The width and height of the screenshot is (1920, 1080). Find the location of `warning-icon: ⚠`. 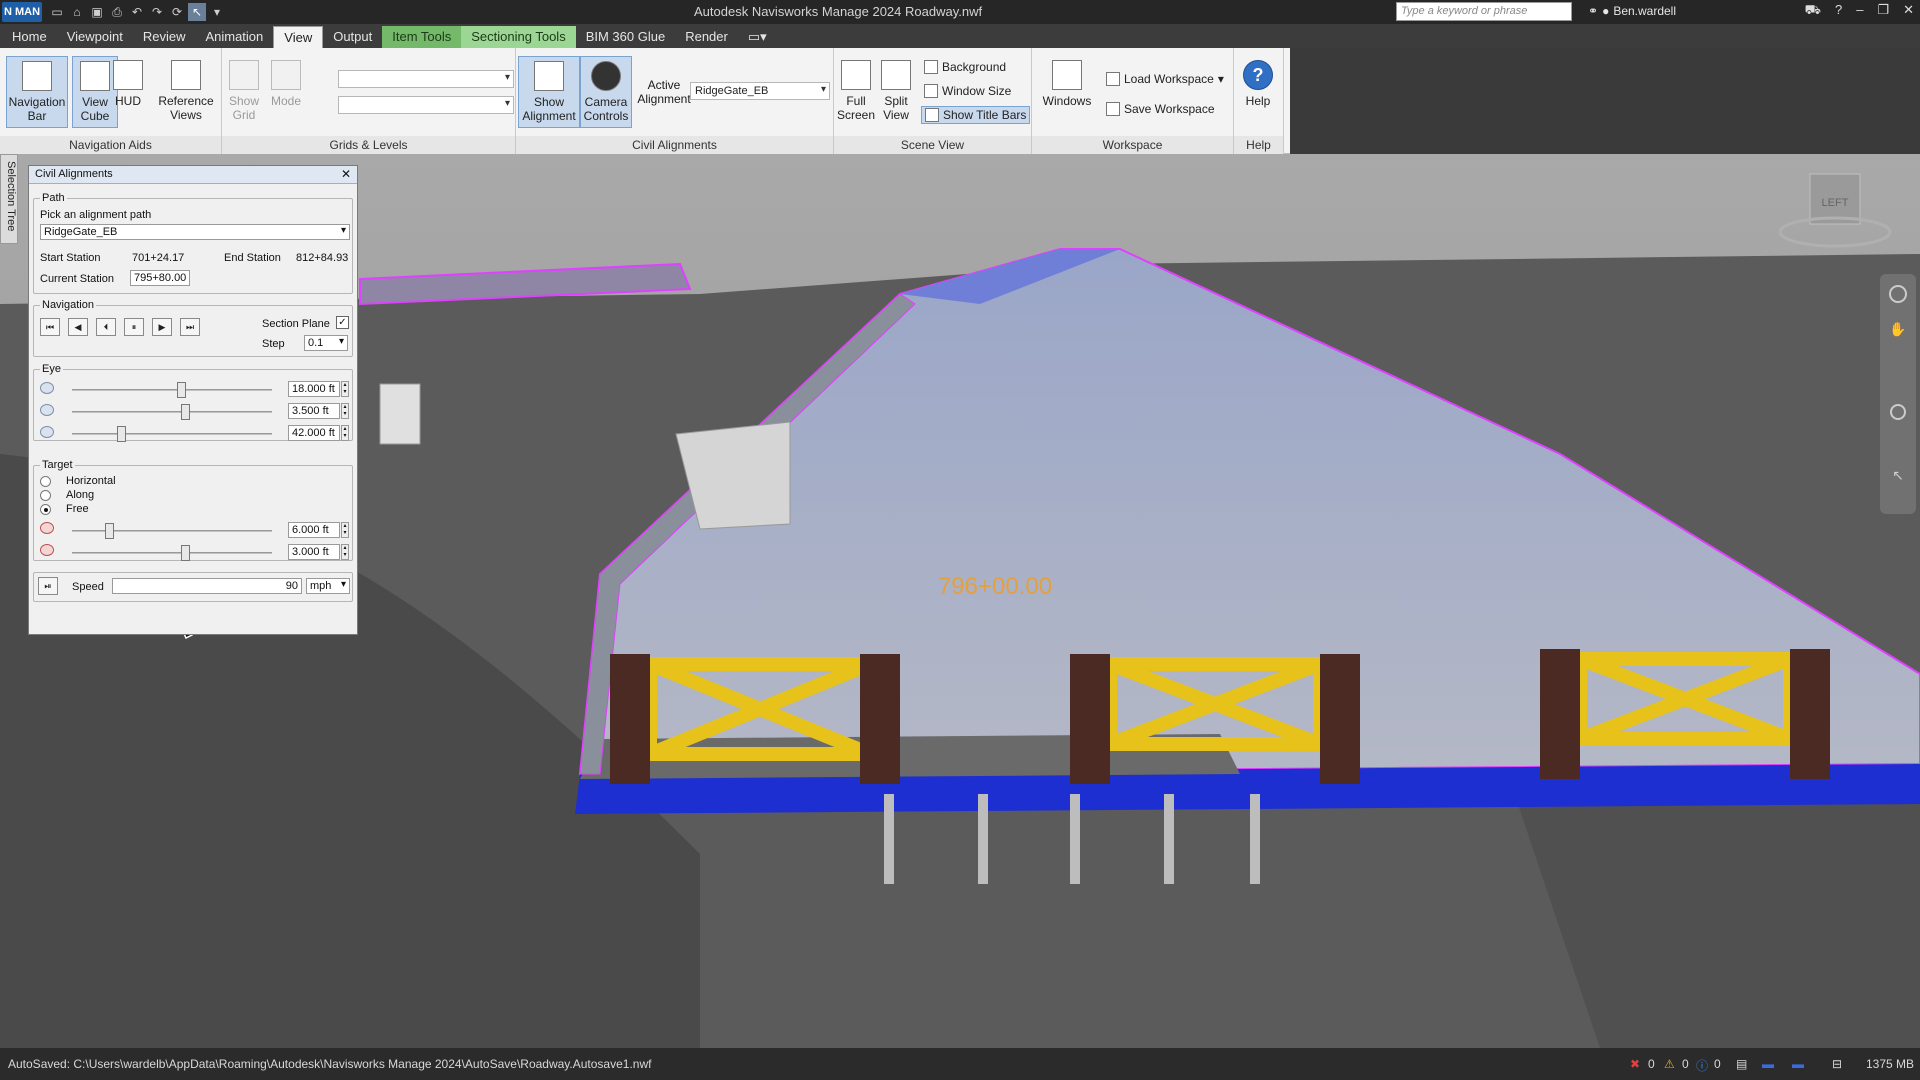

warning-icon: ⚠ is located at coordinates (1669, 1064).